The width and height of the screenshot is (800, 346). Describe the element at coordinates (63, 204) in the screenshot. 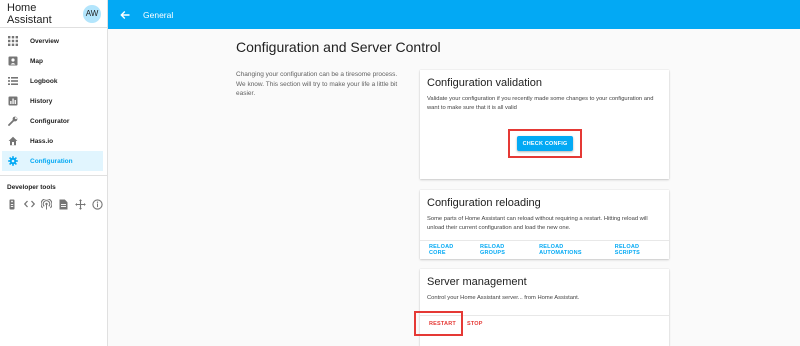

I see `file-icon` at that location.